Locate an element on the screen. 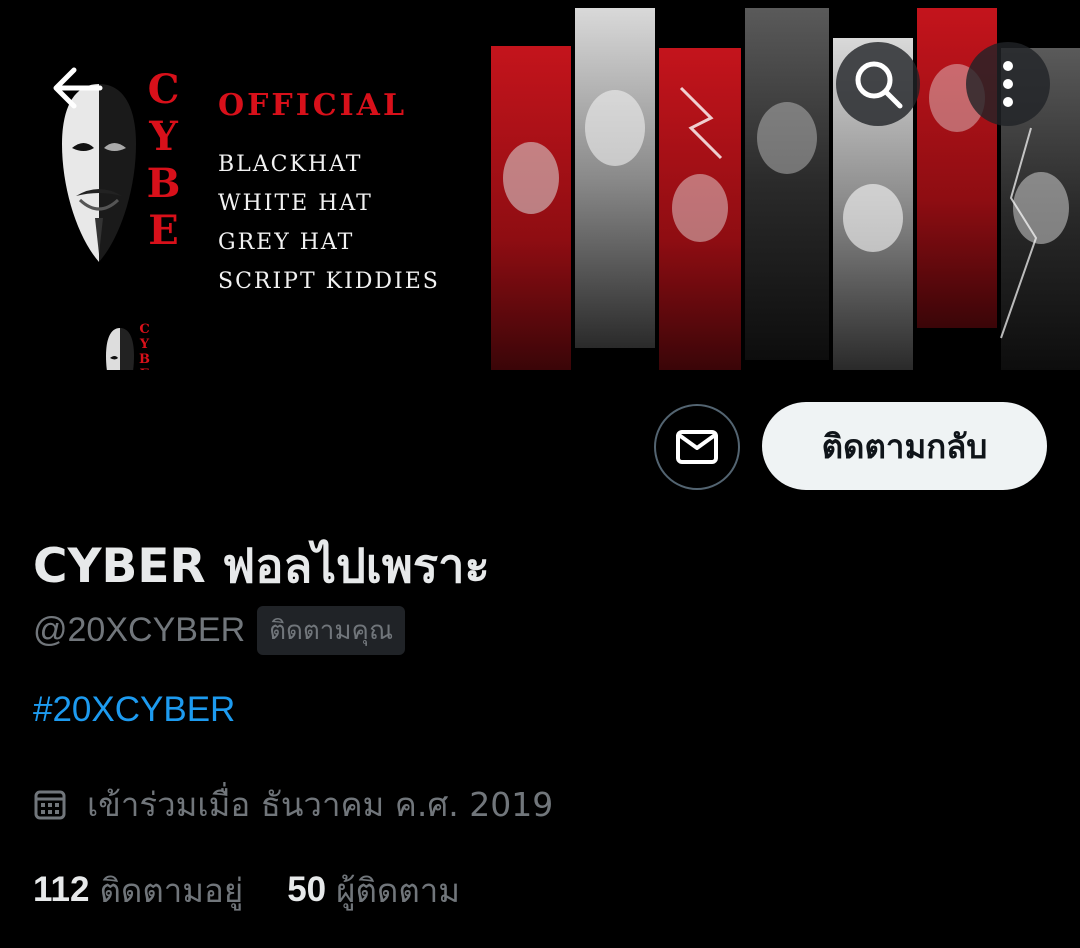 Image resolution: width=1080 pixels, height=948 pixels. search-icon is located at coordinates (879, 85).